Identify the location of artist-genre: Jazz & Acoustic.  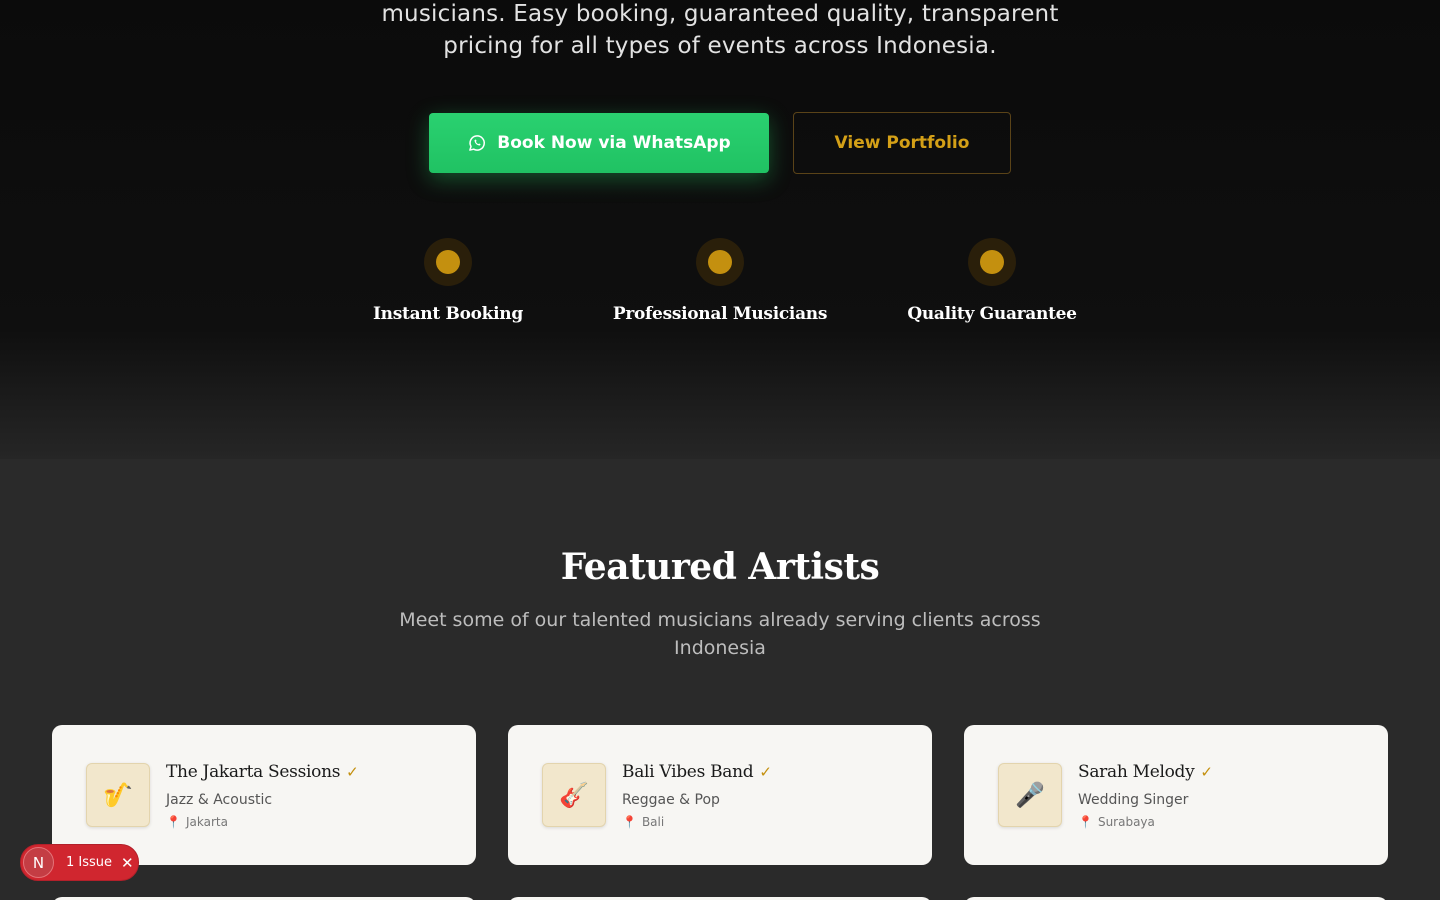
(219, 800).